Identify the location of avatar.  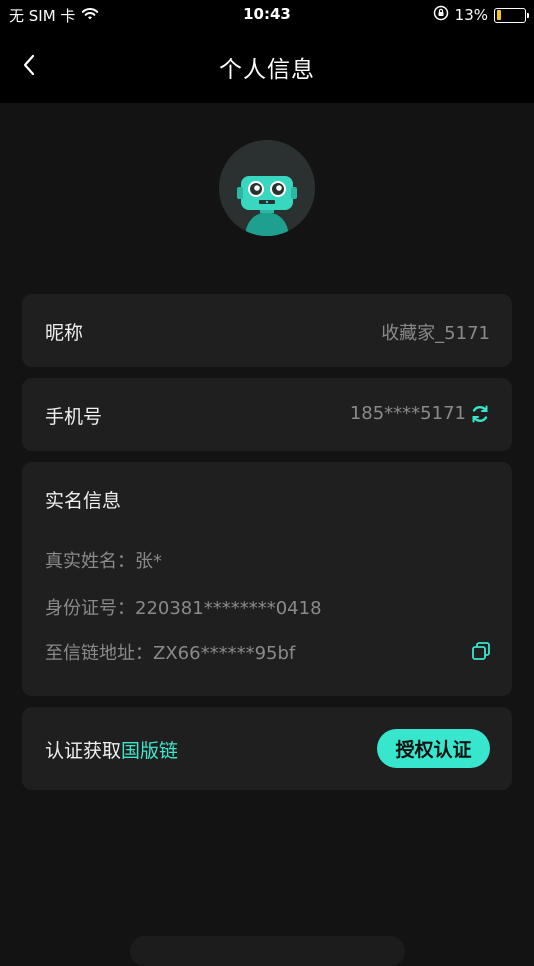
(267, 188).